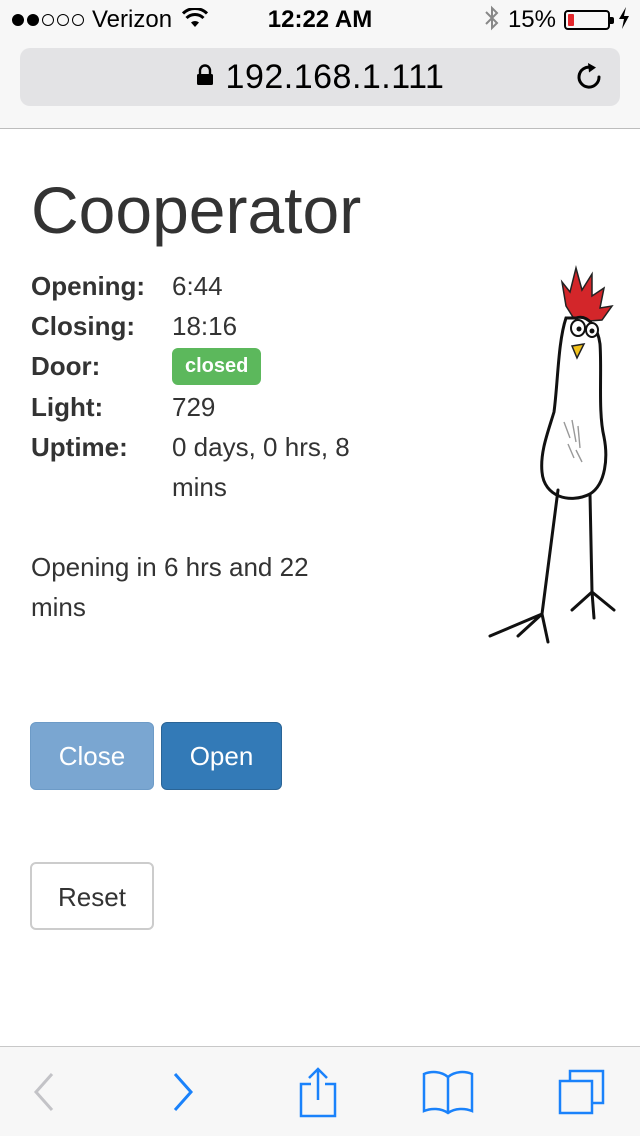  What do you see at coordinates (589, 77) in the screenshot?
I see `reload-icon` at bounding box center [589, 77].